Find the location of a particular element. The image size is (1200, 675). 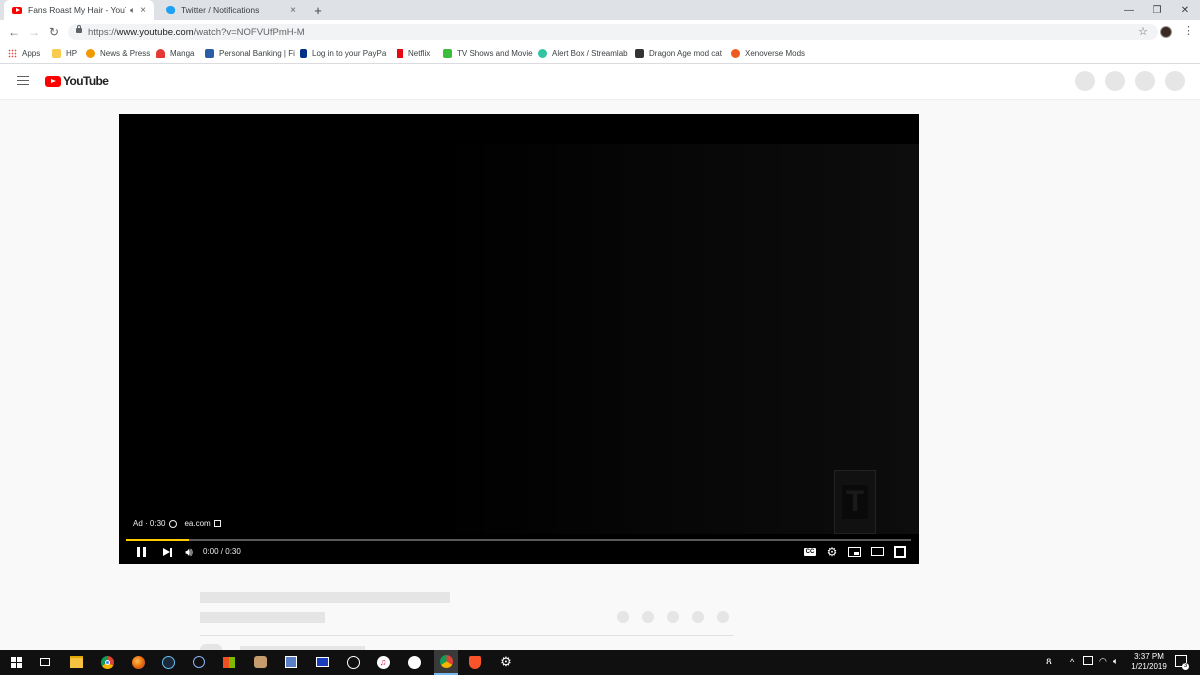

bookmark-manga: Manga is located at coordinates (175, 53).